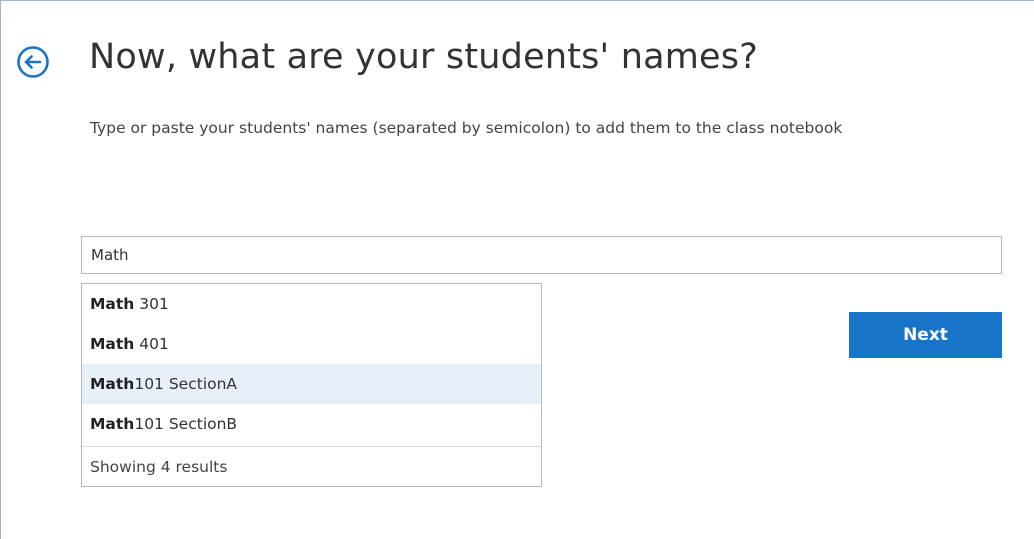 This screenshot has height=539, width=1034. What do you see at coordinates (311, 304) in the screenshot?
I see `suggestion-item: Math 301` at bounding box center [311, 304].